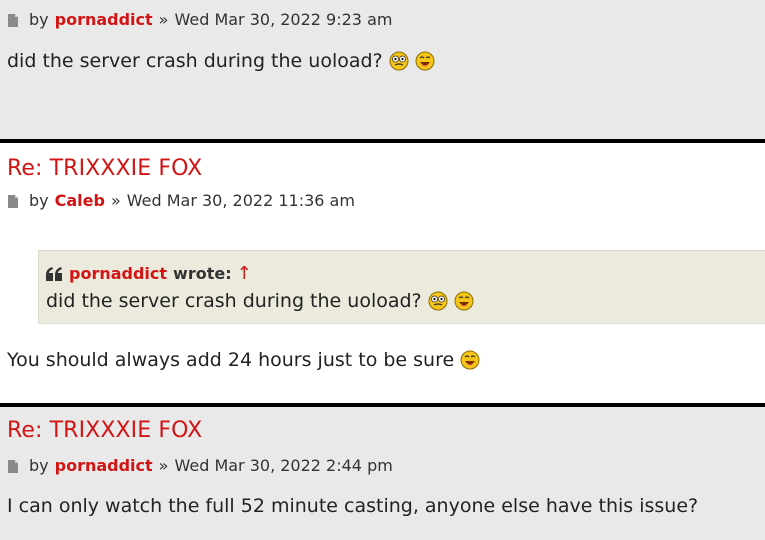  What do you see at coordinates (118, 273) in the screenshot?
I see `quote-author-link: pornaddict` at bounding box center [118, 273].